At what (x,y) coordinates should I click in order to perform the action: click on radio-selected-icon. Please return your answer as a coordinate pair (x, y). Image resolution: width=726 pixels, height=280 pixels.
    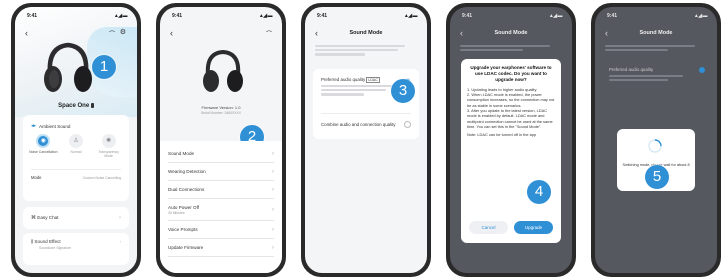
    Looking at the image, I should click on (702, 70).